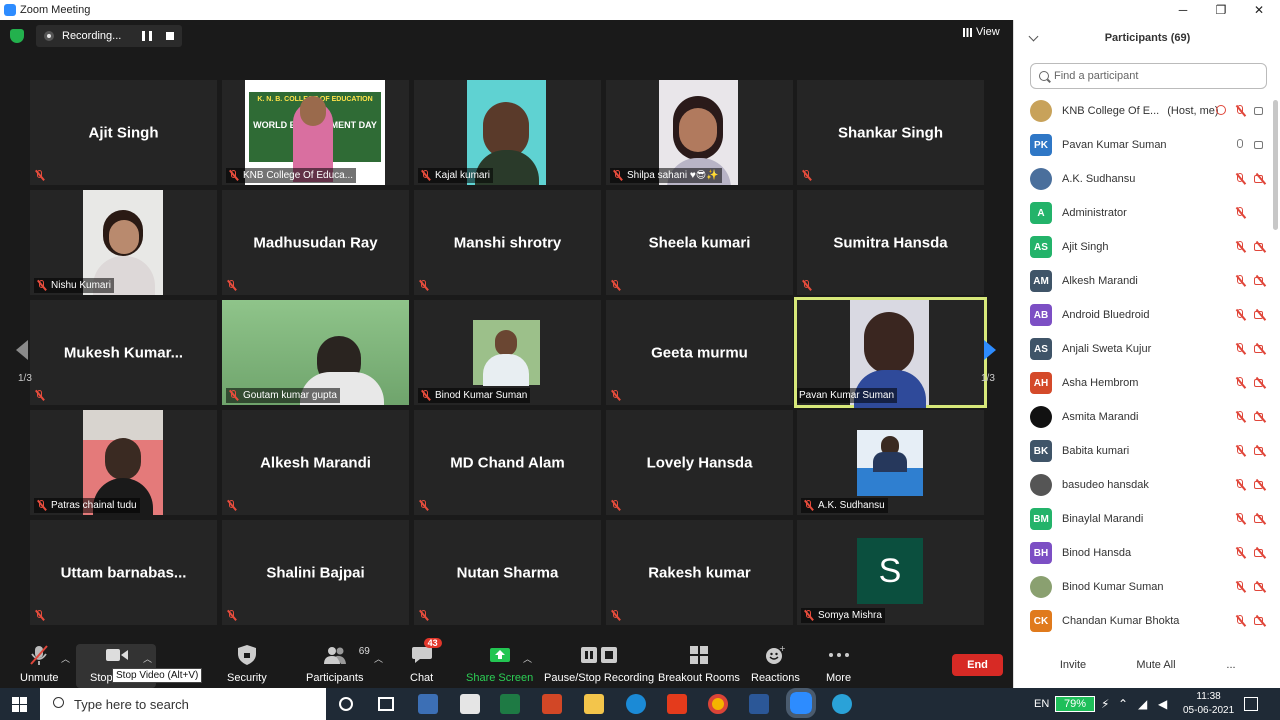 Image resolution: width=1280 pixels, height=720 pixels. I want to click on invite-button: Invite, so click(1073, 665).